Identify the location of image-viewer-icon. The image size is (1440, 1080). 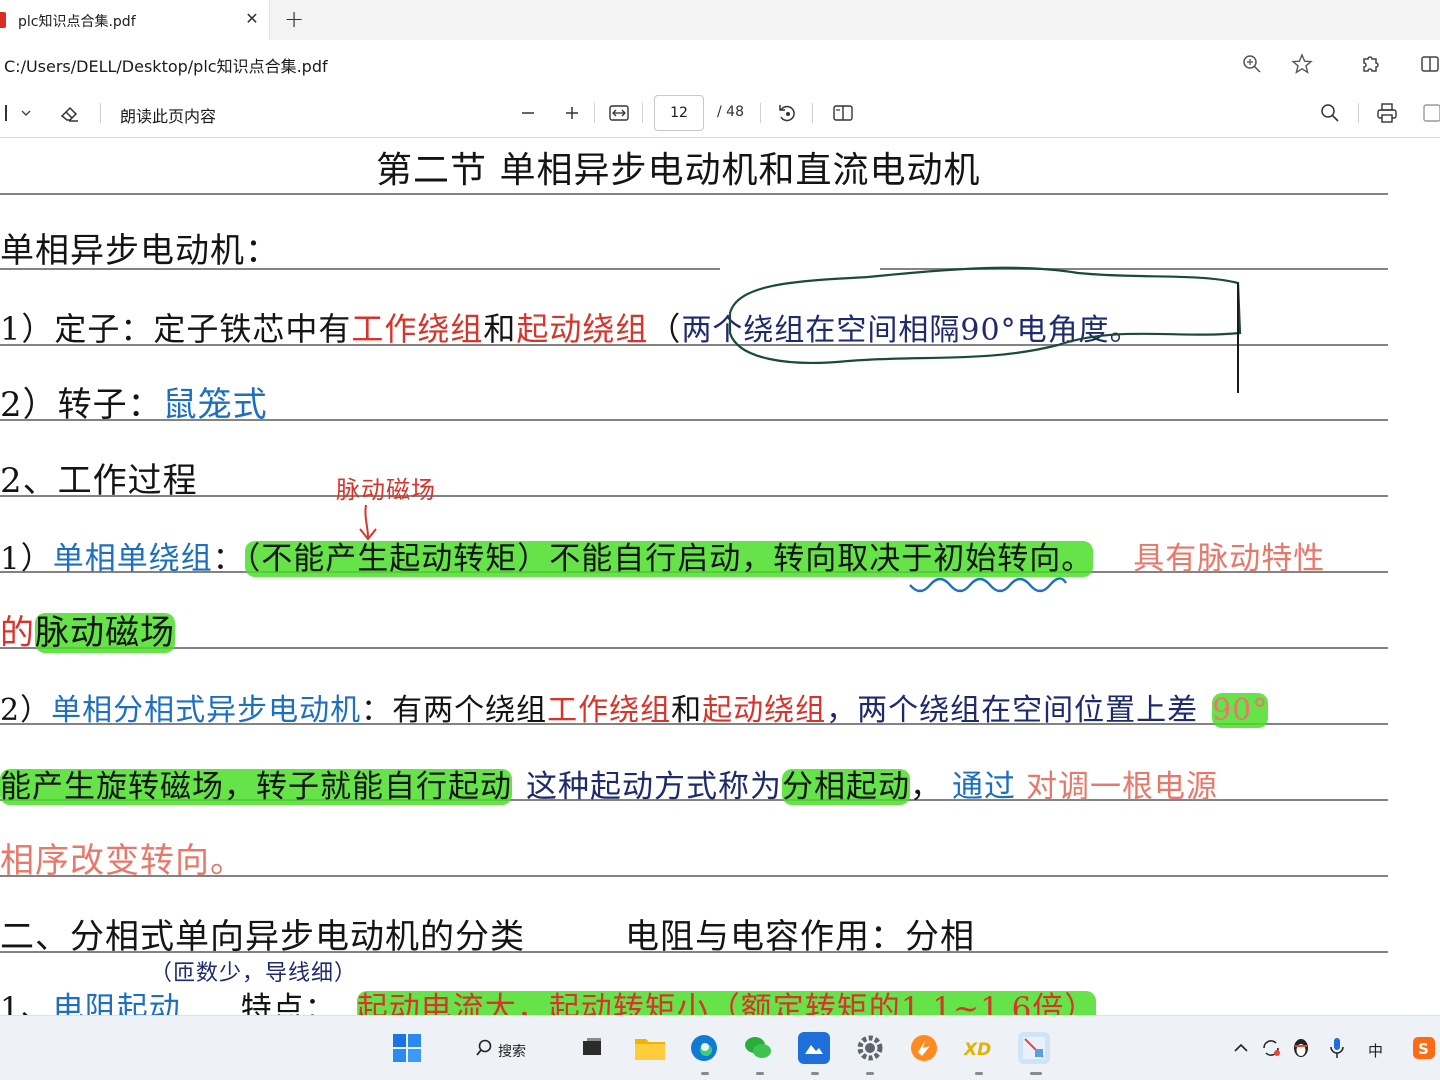
(1034, 1048).